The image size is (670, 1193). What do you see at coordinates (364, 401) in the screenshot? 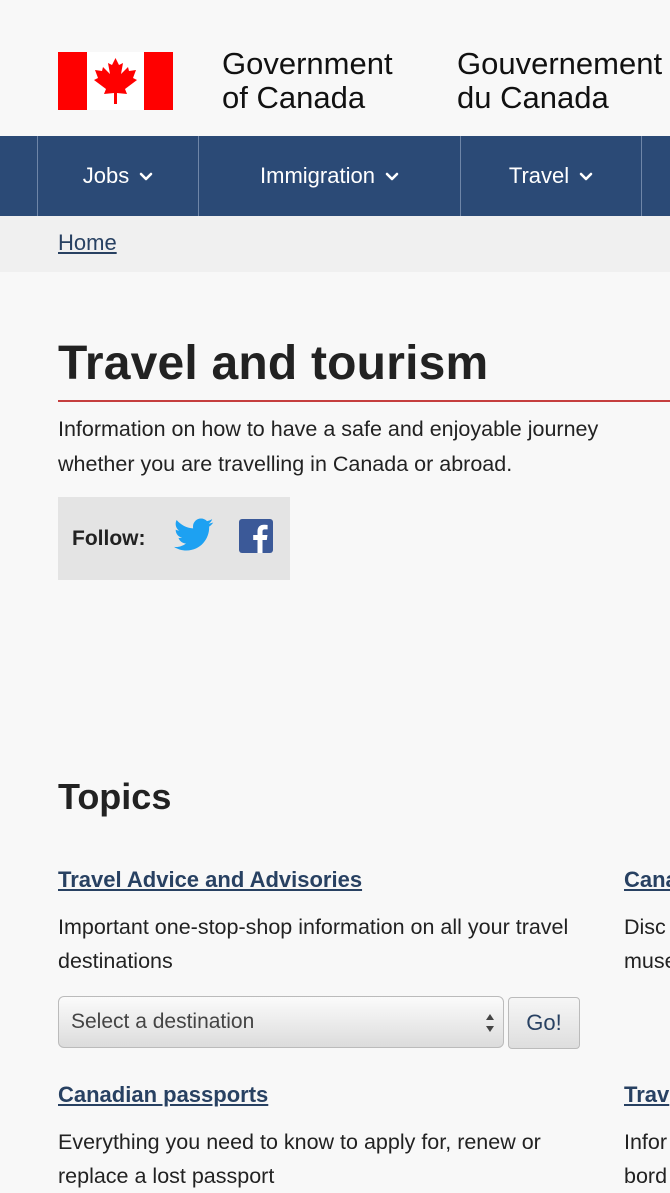
I see `title-underline` at bounding box center [364, 401].